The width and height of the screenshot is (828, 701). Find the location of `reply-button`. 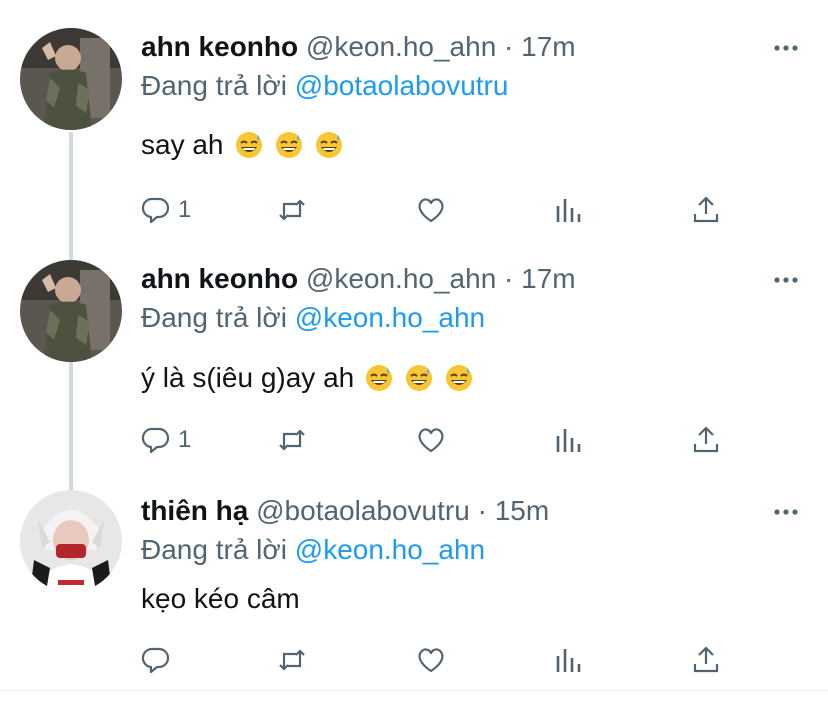

reply-button is located at coordinates (156, 660).